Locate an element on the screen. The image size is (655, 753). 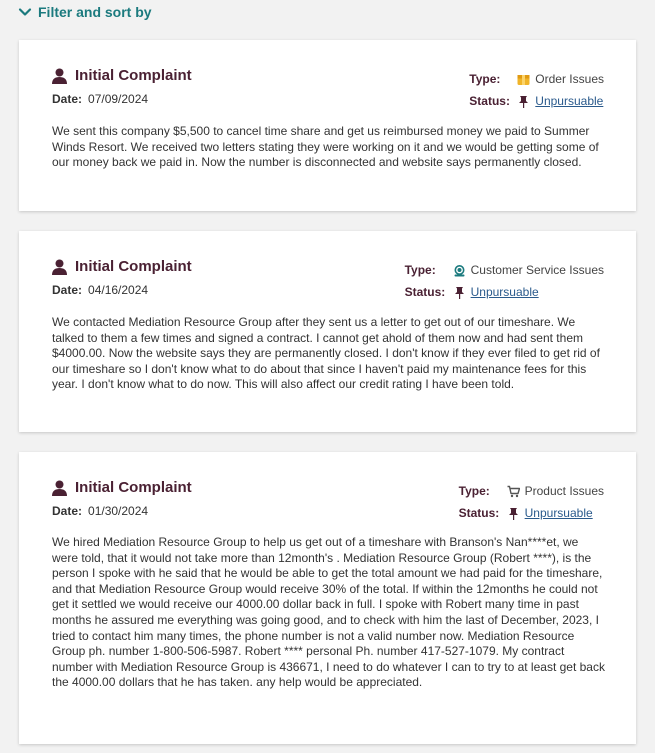
type-value: Product Issues is located at coordinates (564, 491).